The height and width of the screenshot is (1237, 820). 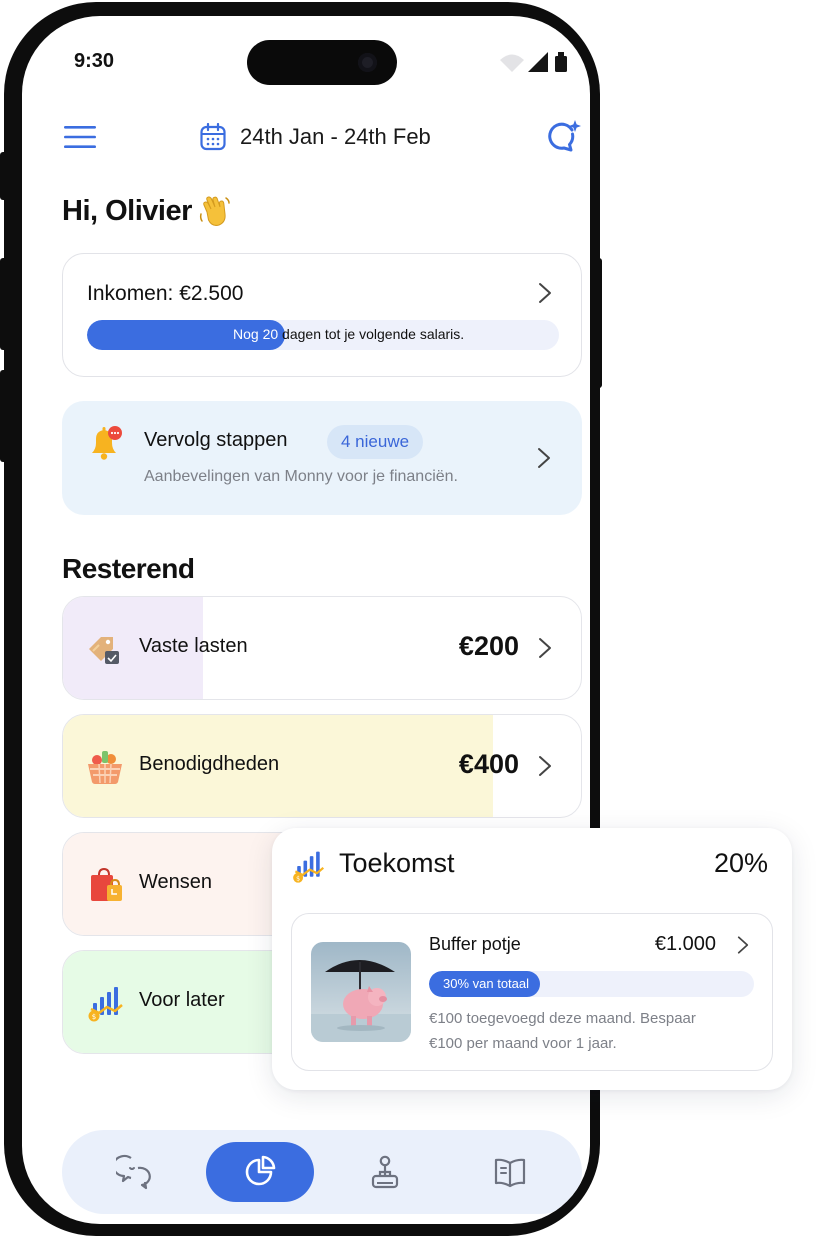 What do you see at coordinates (80, 137) in the screenshot?
I see `hamburger-menu-icon` at bounding box center [80, 137].